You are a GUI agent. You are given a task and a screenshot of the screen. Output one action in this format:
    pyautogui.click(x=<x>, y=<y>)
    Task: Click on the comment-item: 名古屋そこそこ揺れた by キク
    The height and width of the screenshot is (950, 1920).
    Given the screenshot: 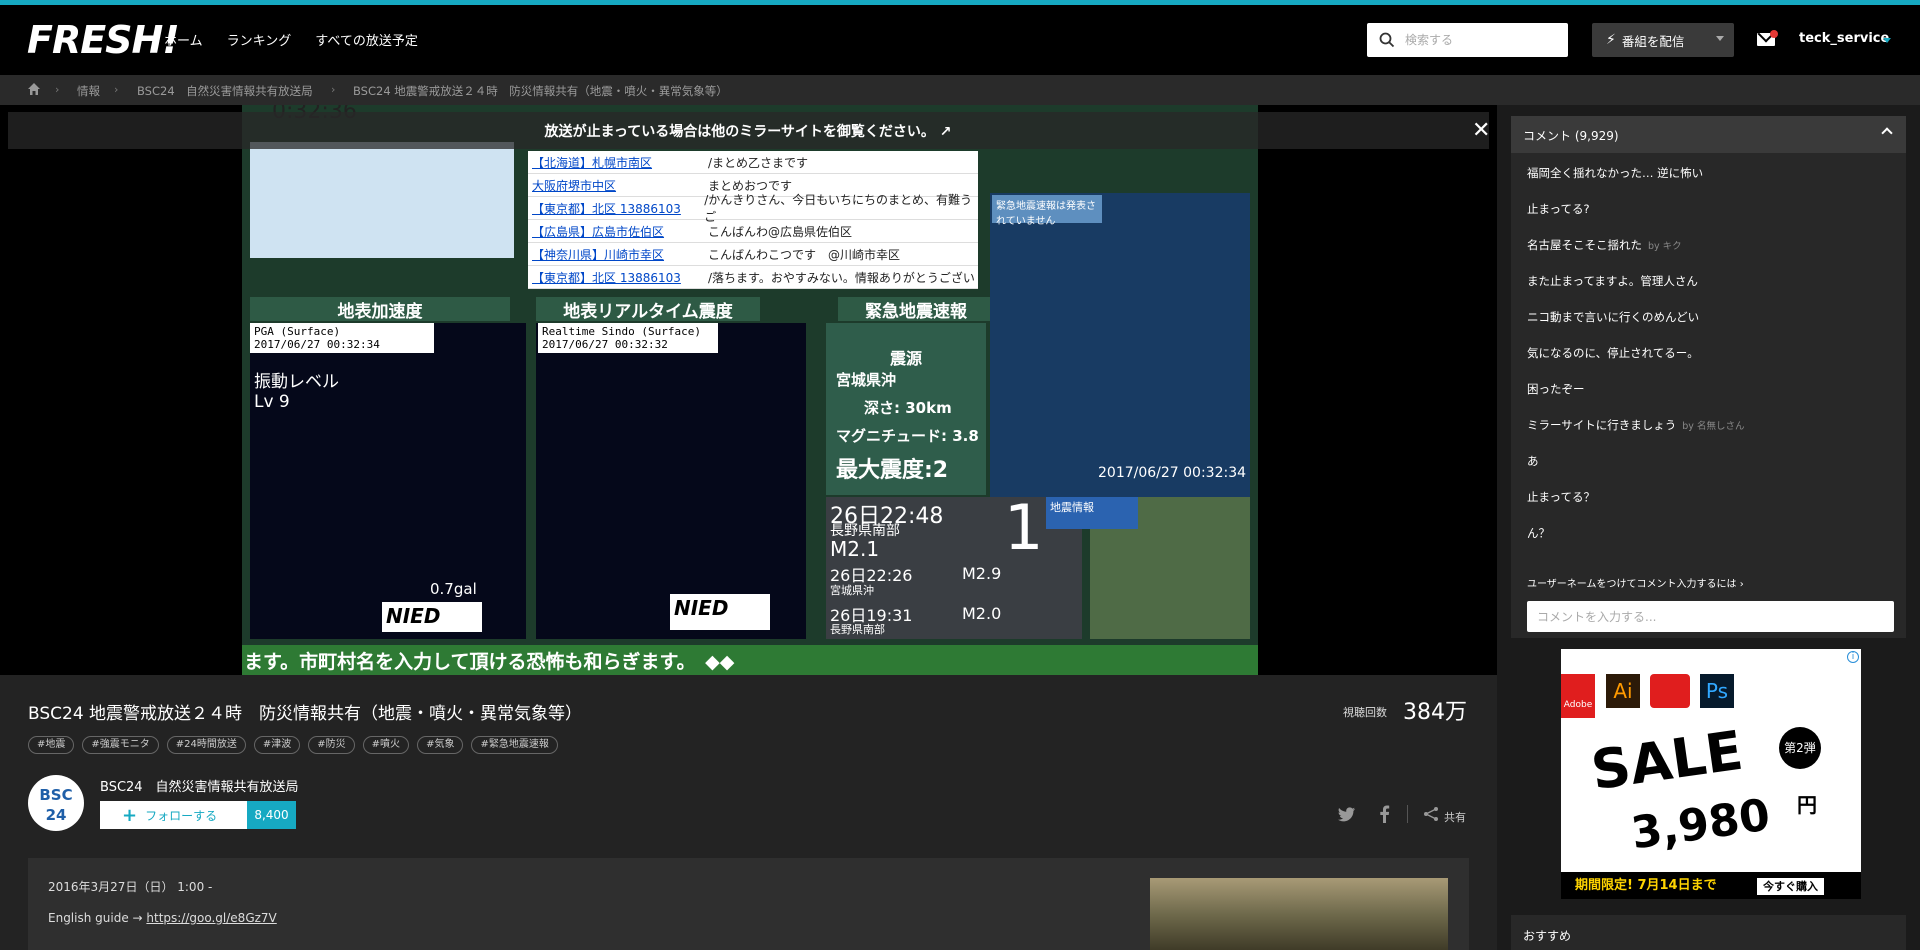 What is the action you would take?
    pyautogui.click(x=1707, y=255)
    